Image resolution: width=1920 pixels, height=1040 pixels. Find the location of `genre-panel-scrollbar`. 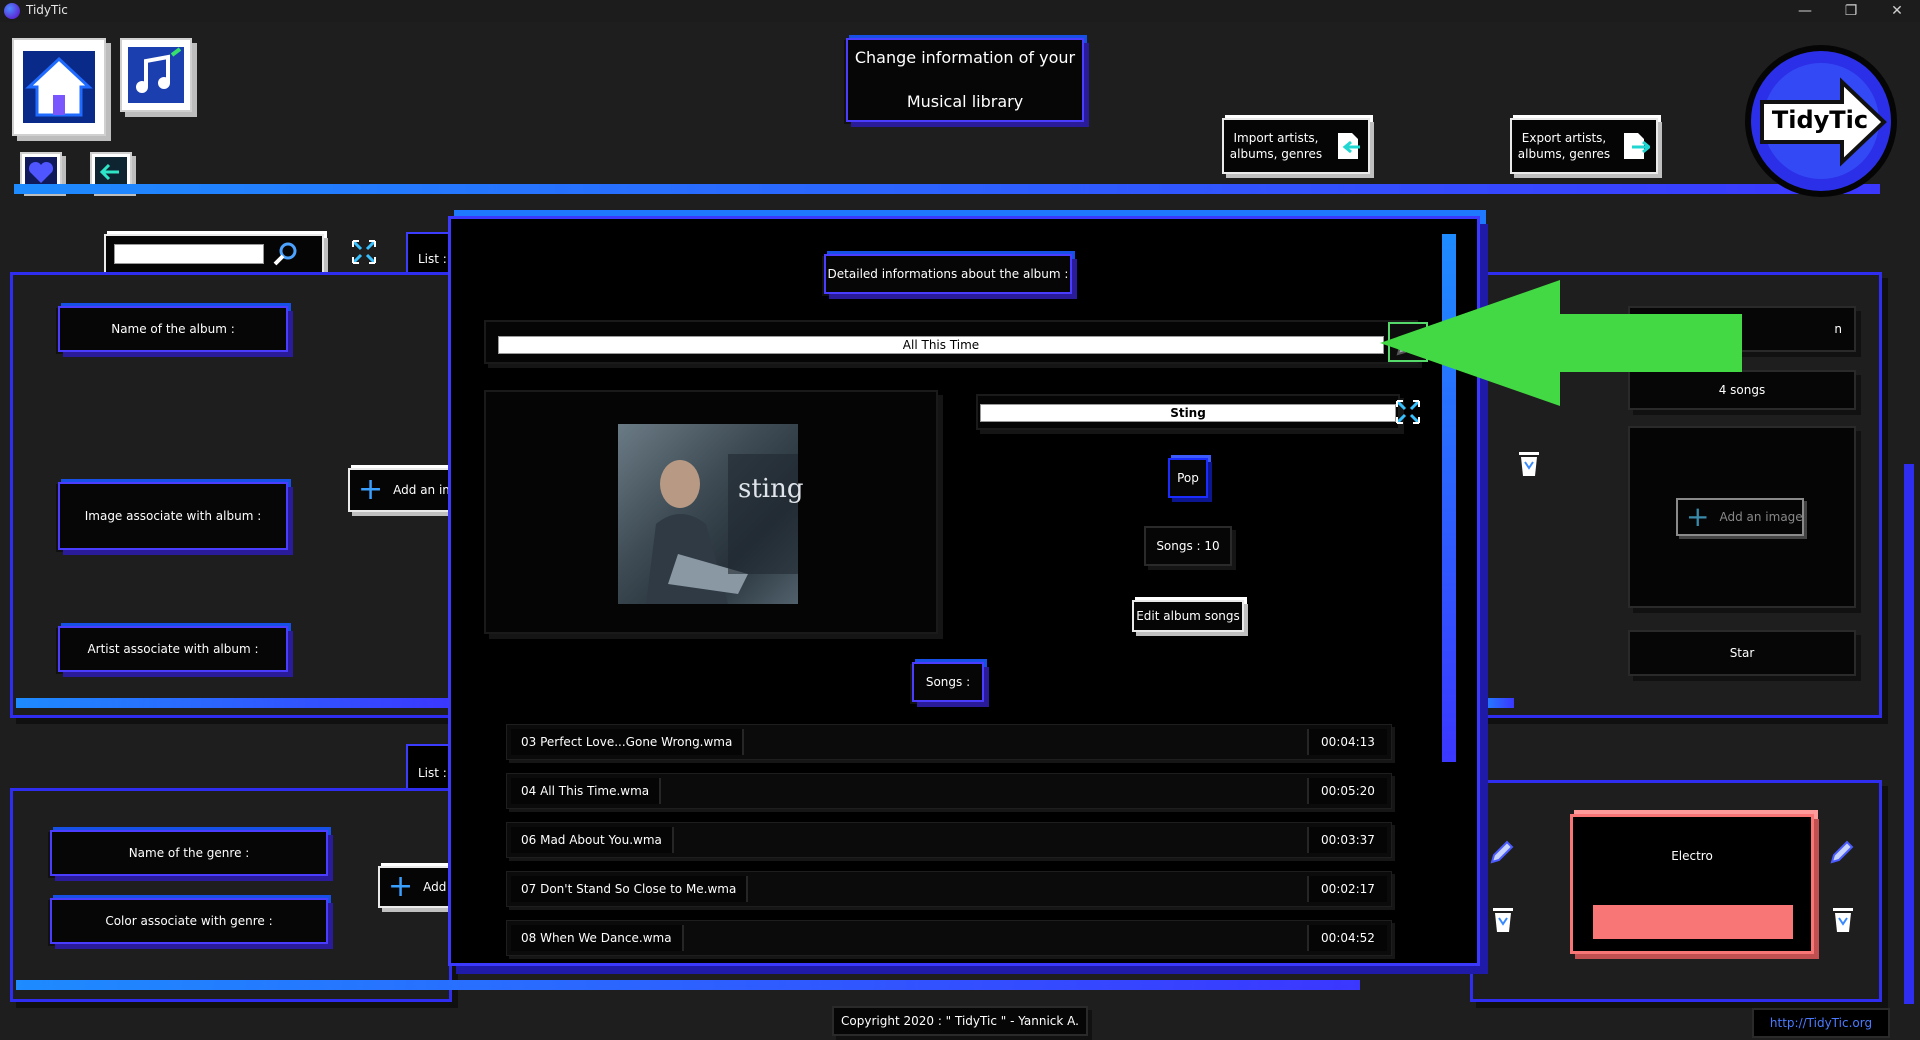

genre-panel-scrollbar is located at coordinates (688, 985).